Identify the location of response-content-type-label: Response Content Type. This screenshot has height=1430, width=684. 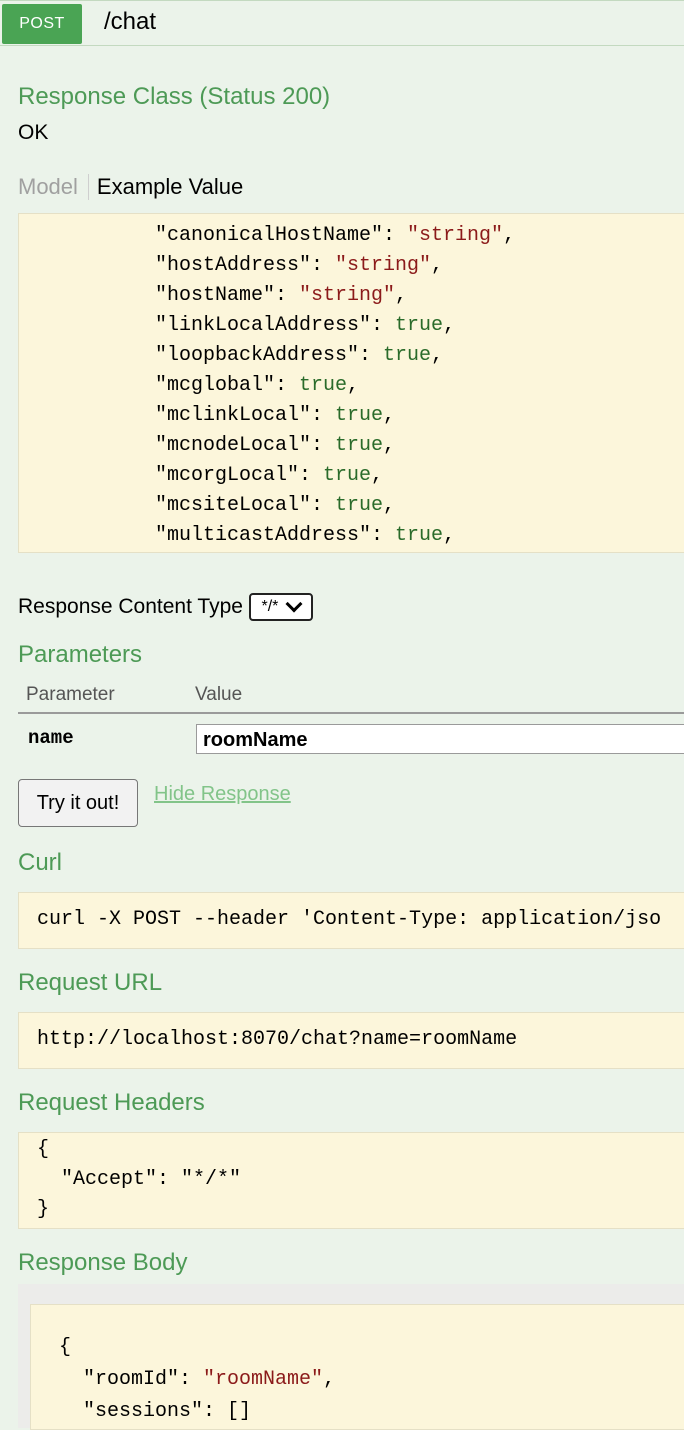
(130, 606).